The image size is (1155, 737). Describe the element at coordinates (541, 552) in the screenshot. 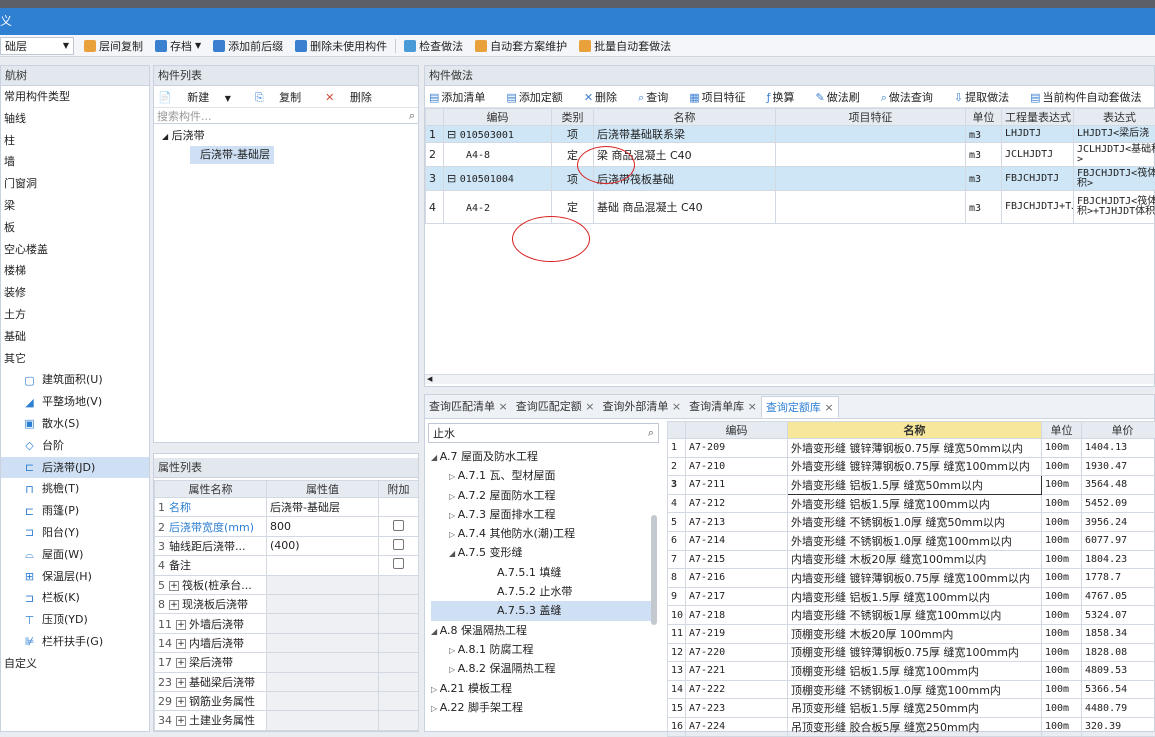

I see `chapter-tree-node: ◢ A.7.5 变形缝` at that location.